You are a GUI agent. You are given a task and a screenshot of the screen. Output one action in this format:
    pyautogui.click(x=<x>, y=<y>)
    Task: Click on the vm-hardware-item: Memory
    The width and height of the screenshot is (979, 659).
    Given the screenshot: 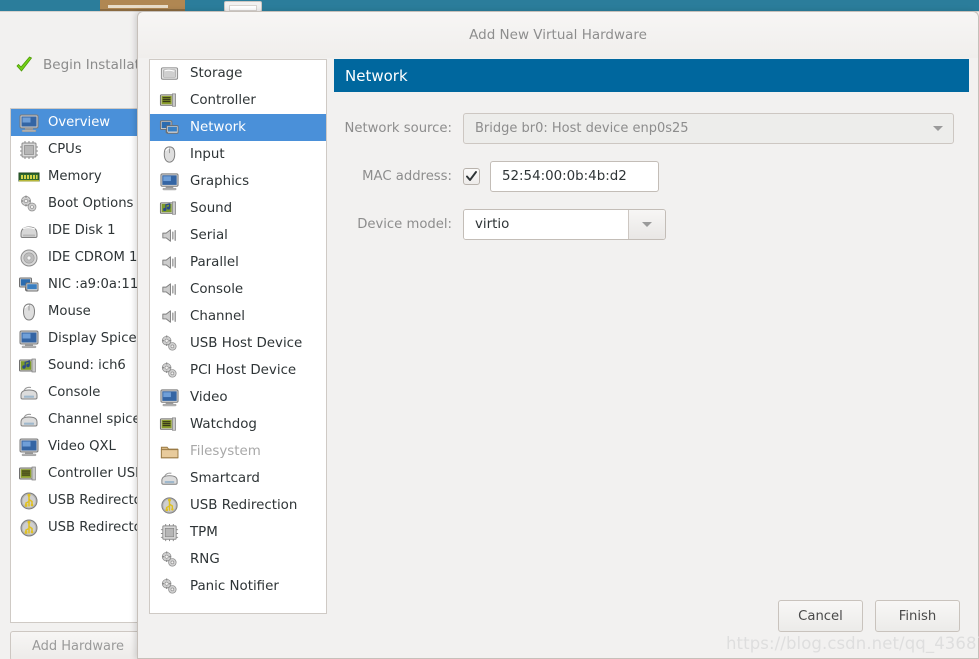 What is the action you would take?
    pyautogui.click(x=78, y=176)
    